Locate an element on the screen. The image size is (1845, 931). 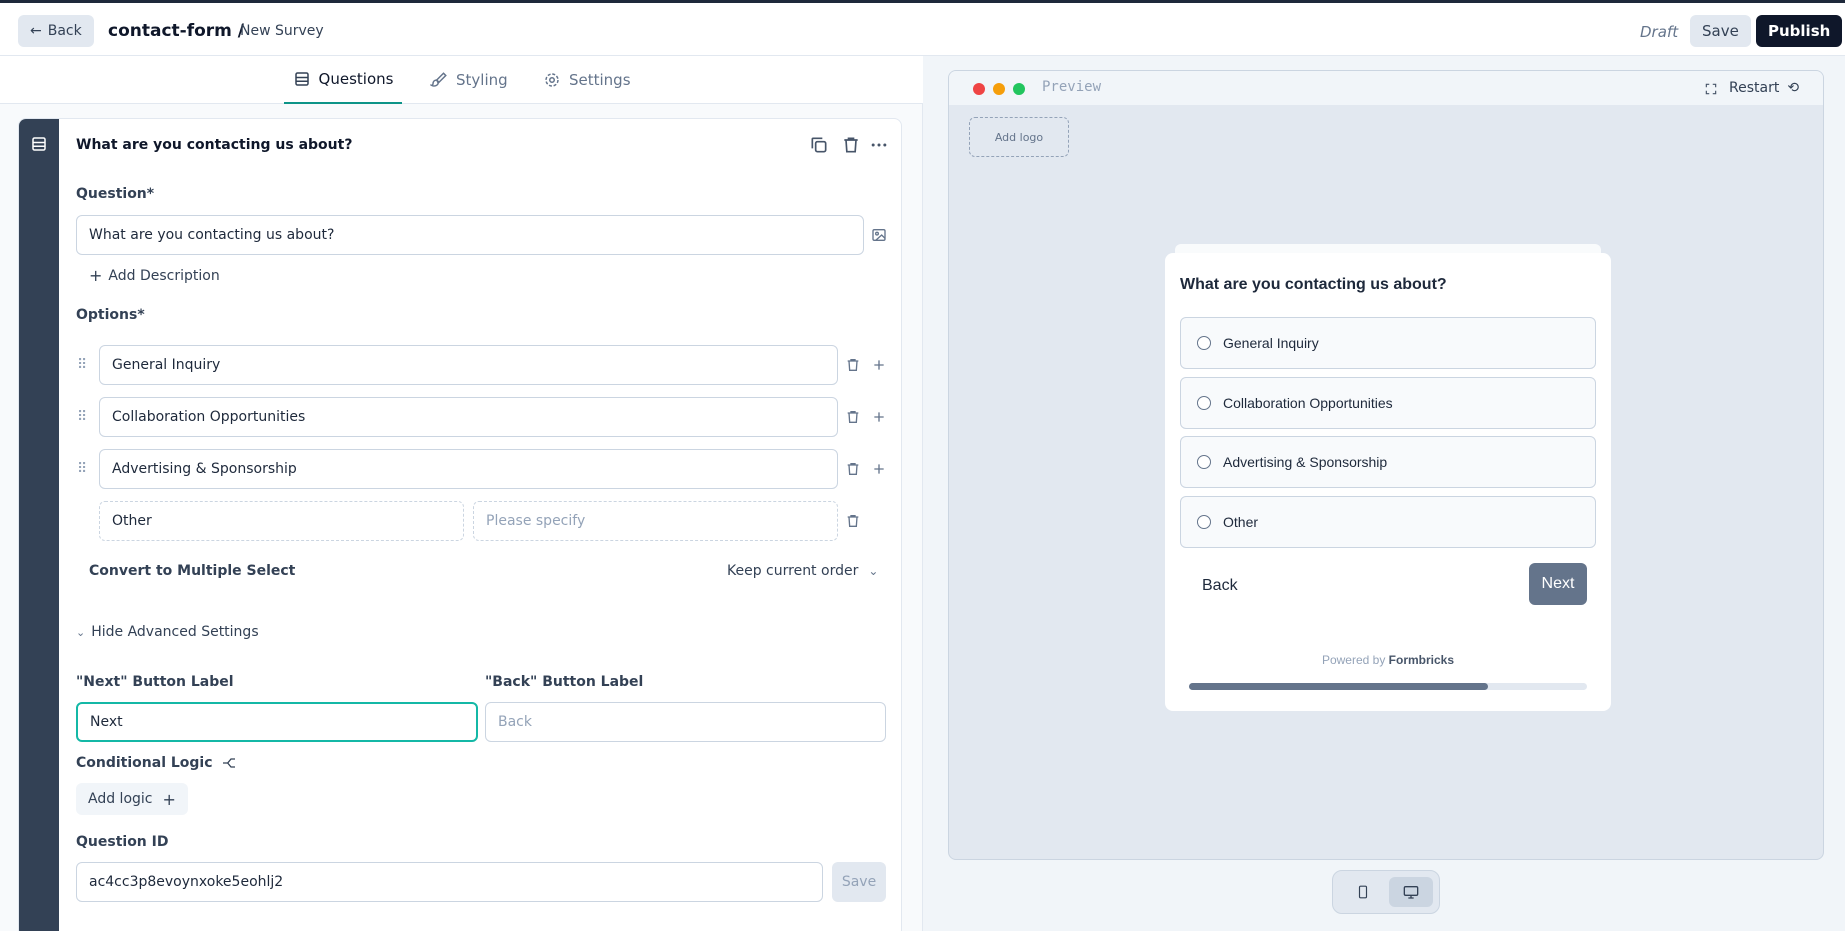
survey-option-label: Advertising & Sponsorship is located at coordinates (1305, 462).